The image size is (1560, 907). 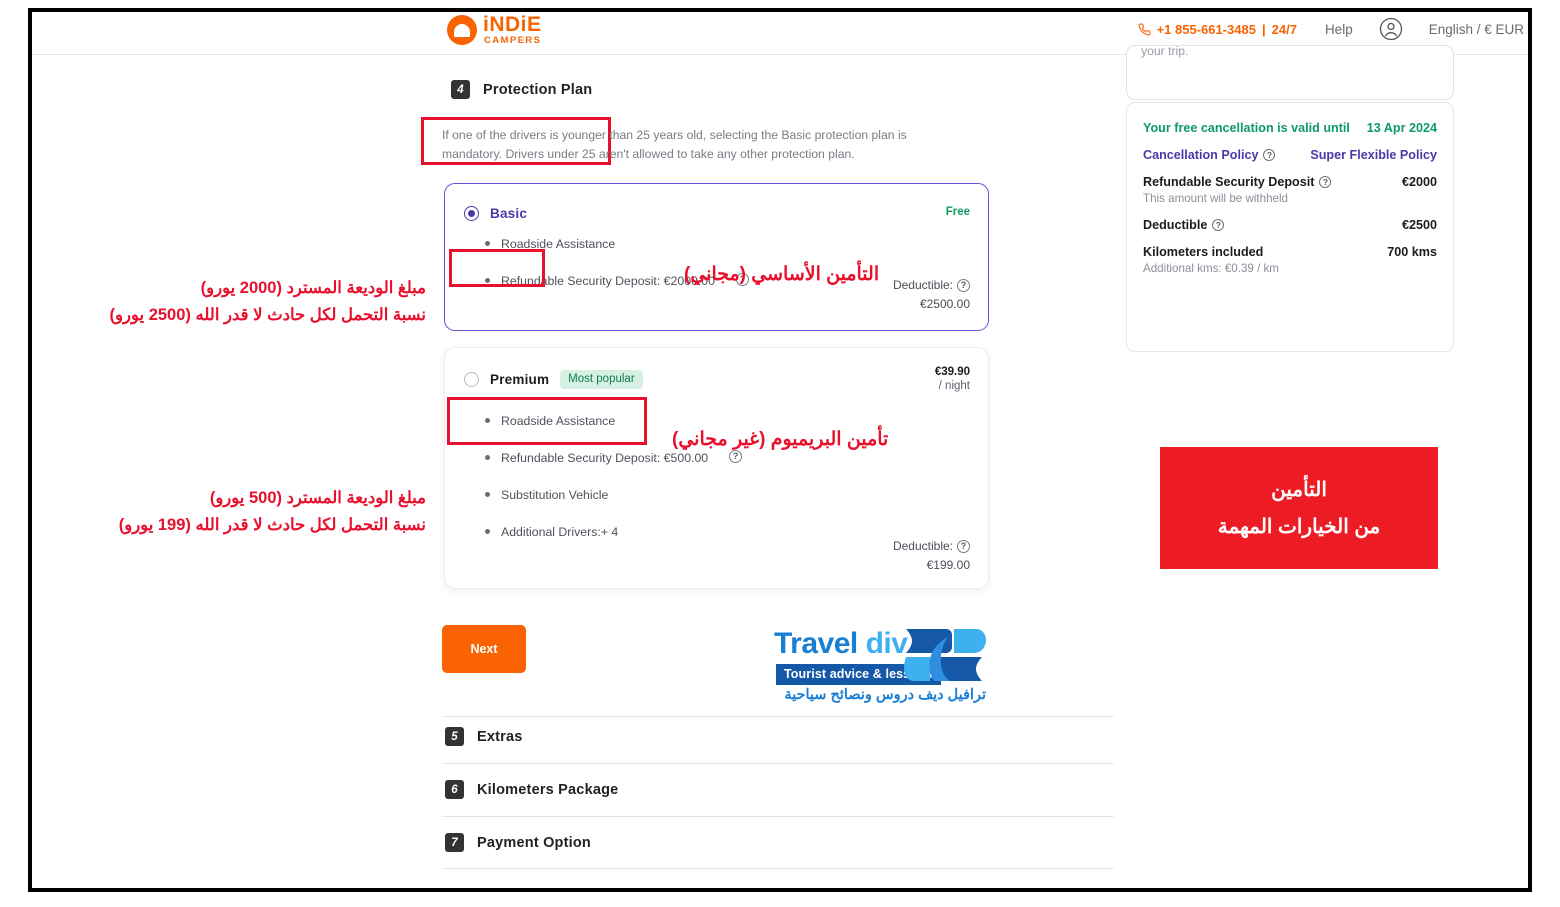 I want to click on premium-deductible: Deductible:? €199.00, so click(x=931, y=556).